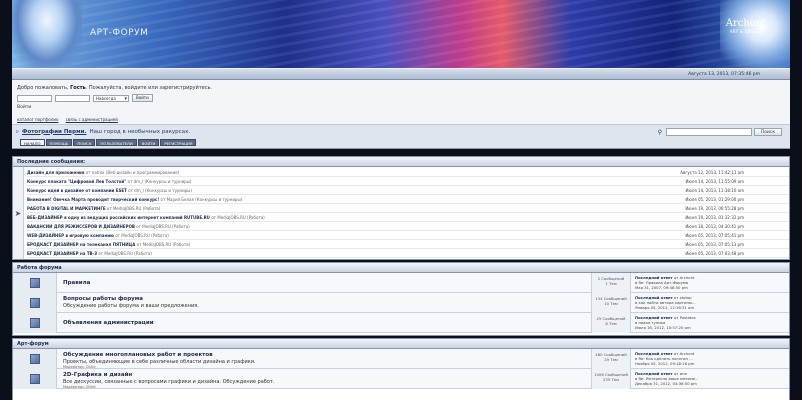 The width and height of the screenshot is (802, 400). Describe the element at coordinates (401, 74) in the screenshot. I see `top-bar: Августа 13, 2013, 07:35:46 pm` at that location.